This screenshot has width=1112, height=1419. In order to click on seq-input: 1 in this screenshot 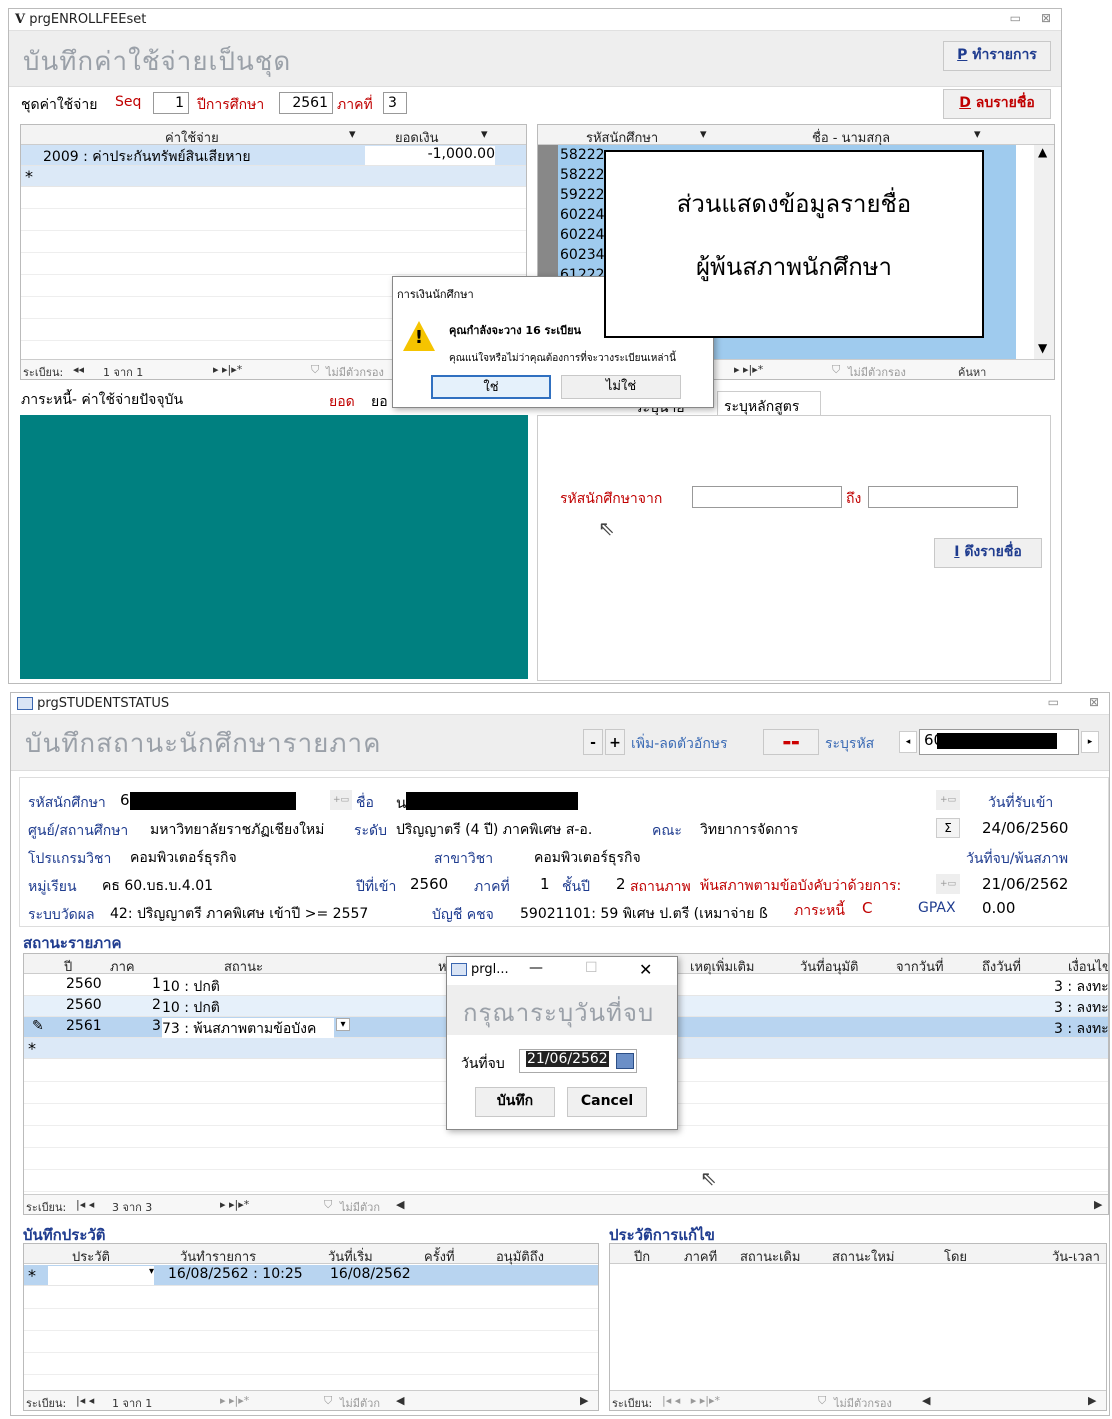, I will do `click(171, 103)`.